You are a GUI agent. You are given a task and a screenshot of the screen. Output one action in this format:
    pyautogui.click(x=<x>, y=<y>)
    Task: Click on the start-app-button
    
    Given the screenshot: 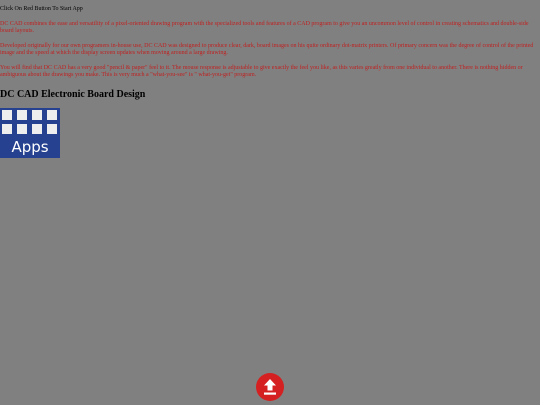 What is the action you would take?
    pyautogui.click(x=270, y=387)
    